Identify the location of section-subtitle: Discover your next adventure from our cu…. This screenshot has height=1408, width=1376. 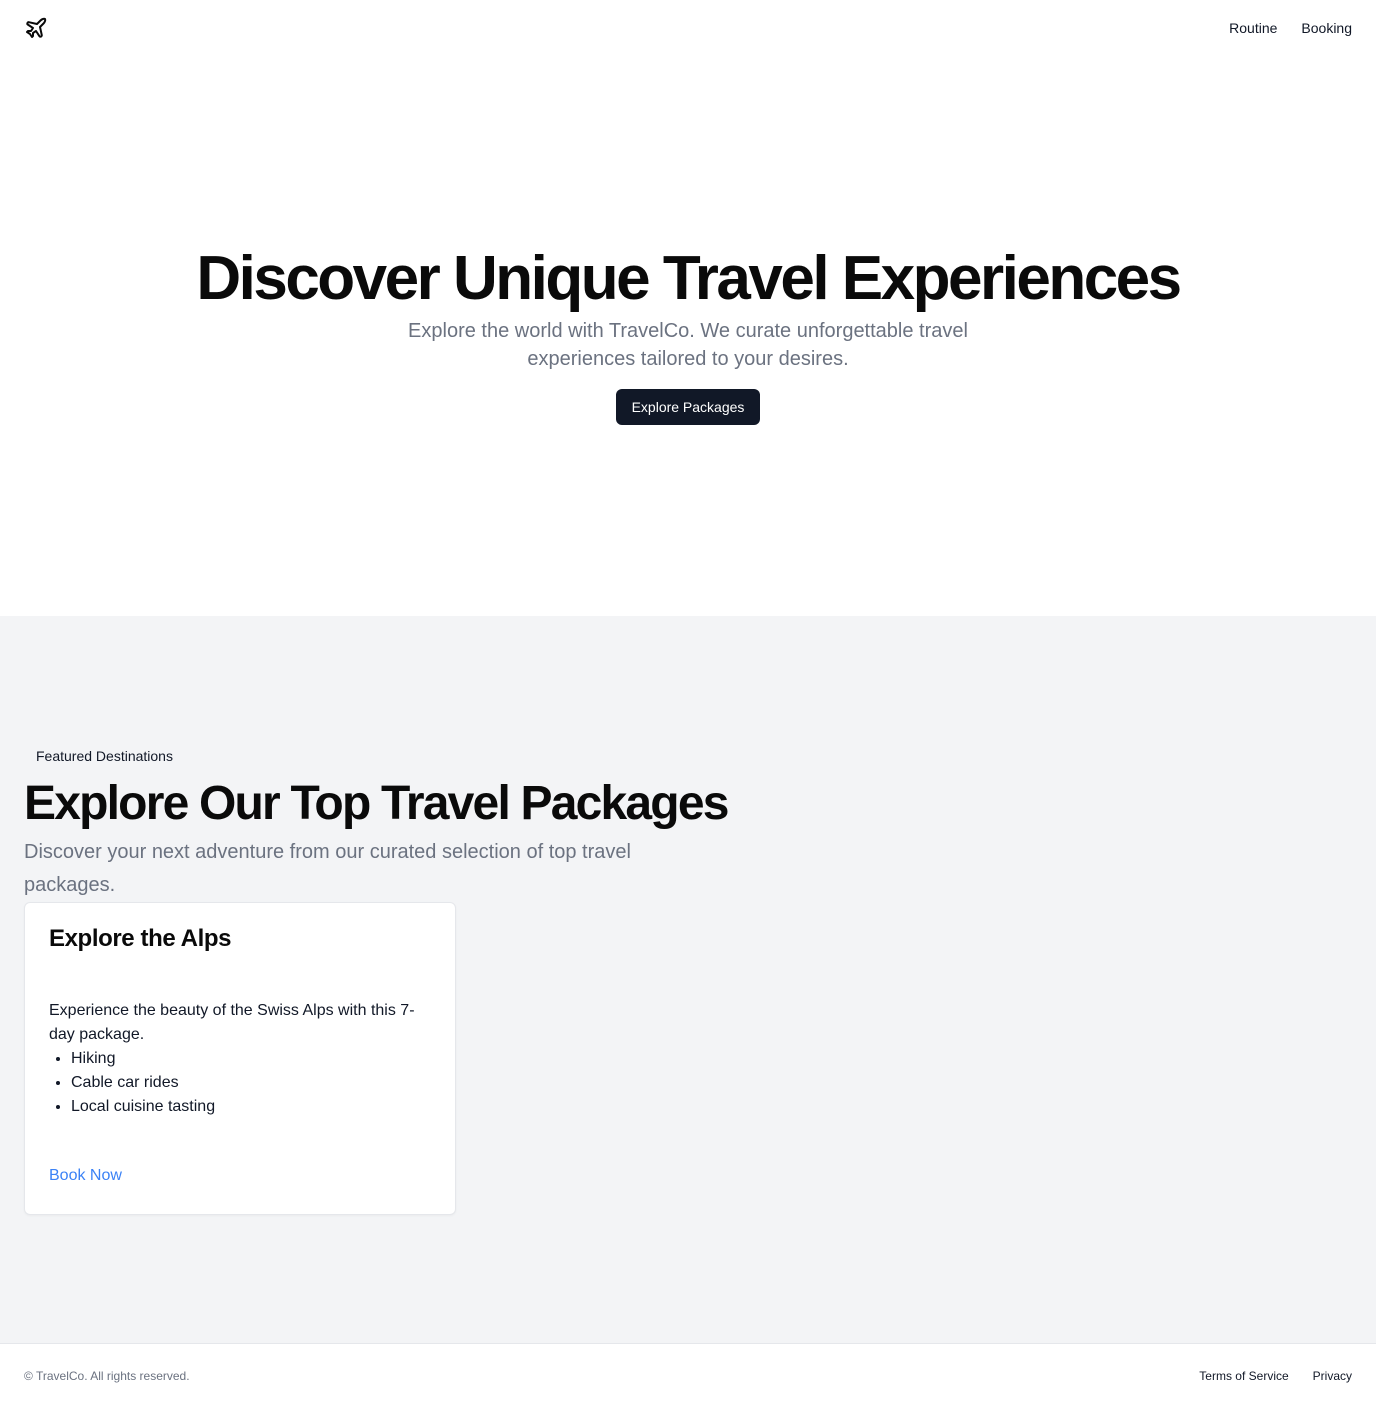
(327, 868).